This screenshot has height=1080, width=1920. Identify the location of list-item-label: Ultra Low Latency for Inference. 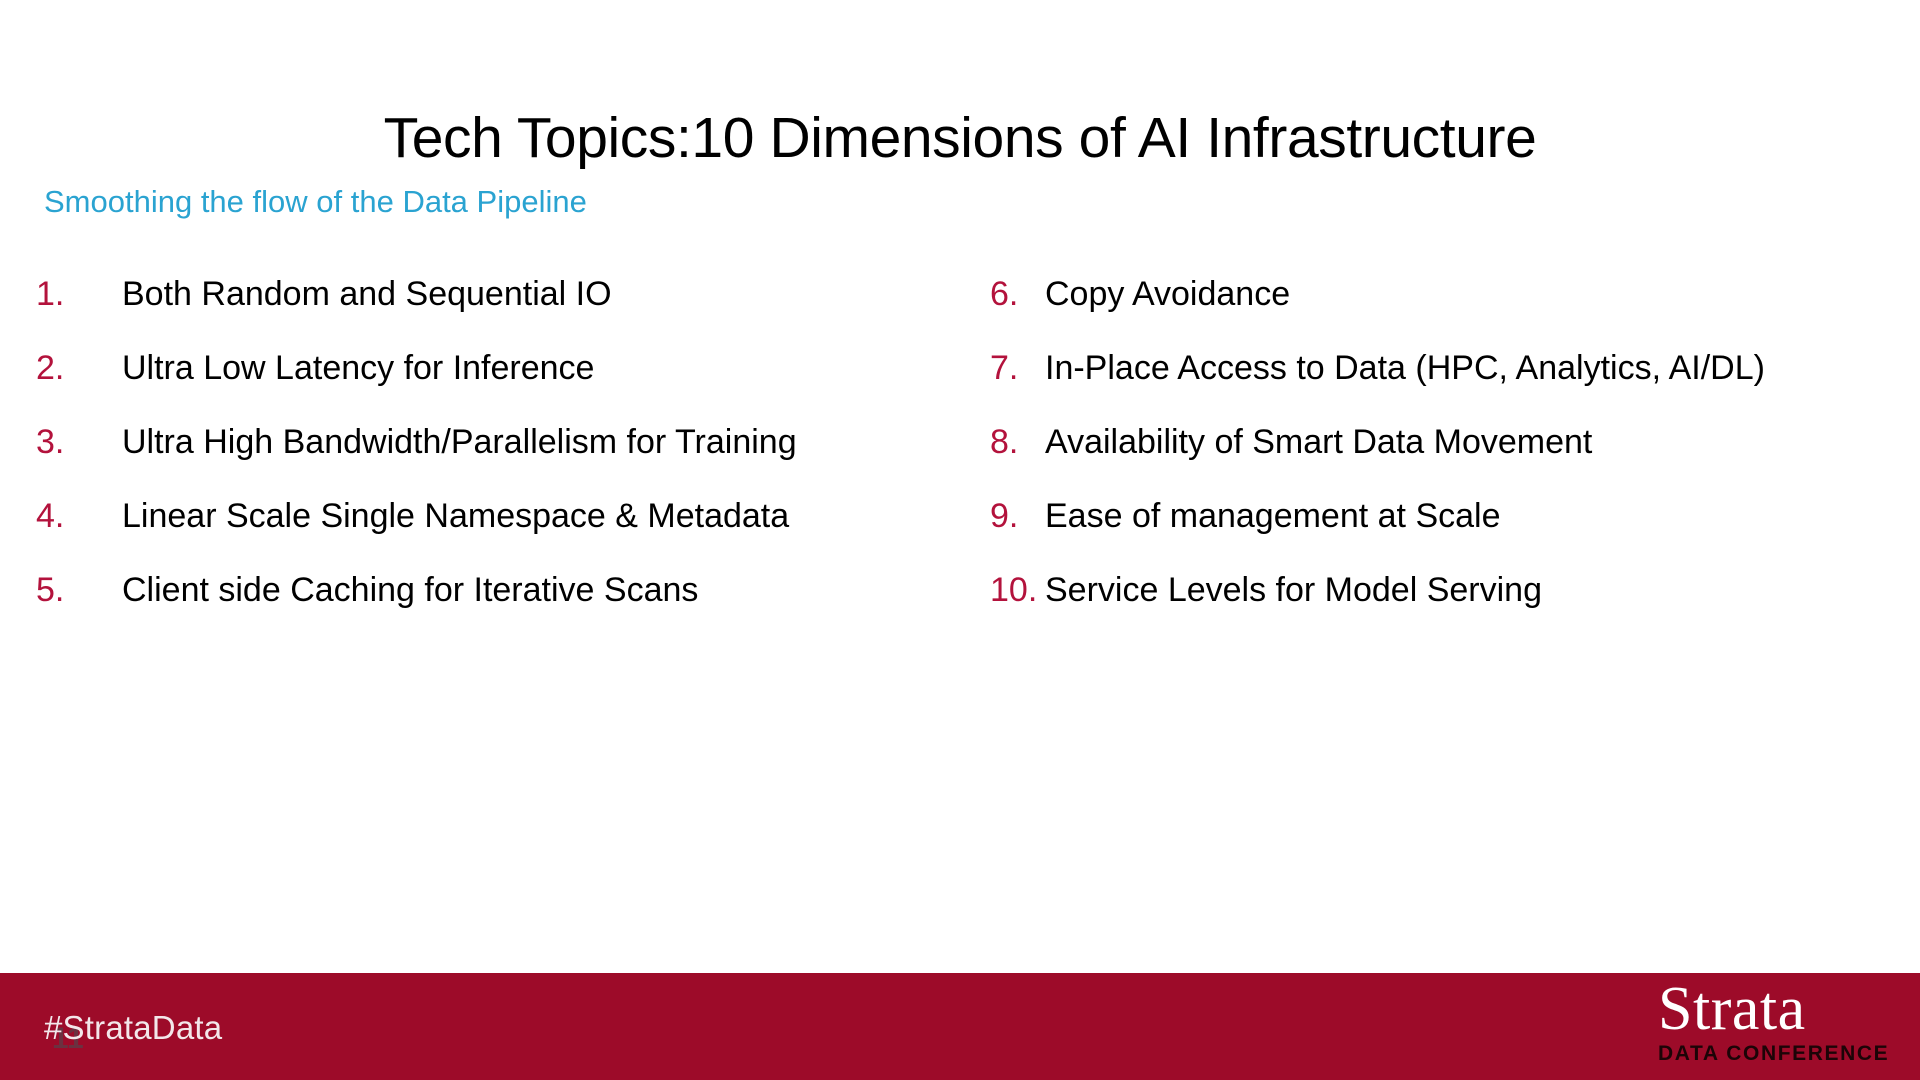
(358, 368).